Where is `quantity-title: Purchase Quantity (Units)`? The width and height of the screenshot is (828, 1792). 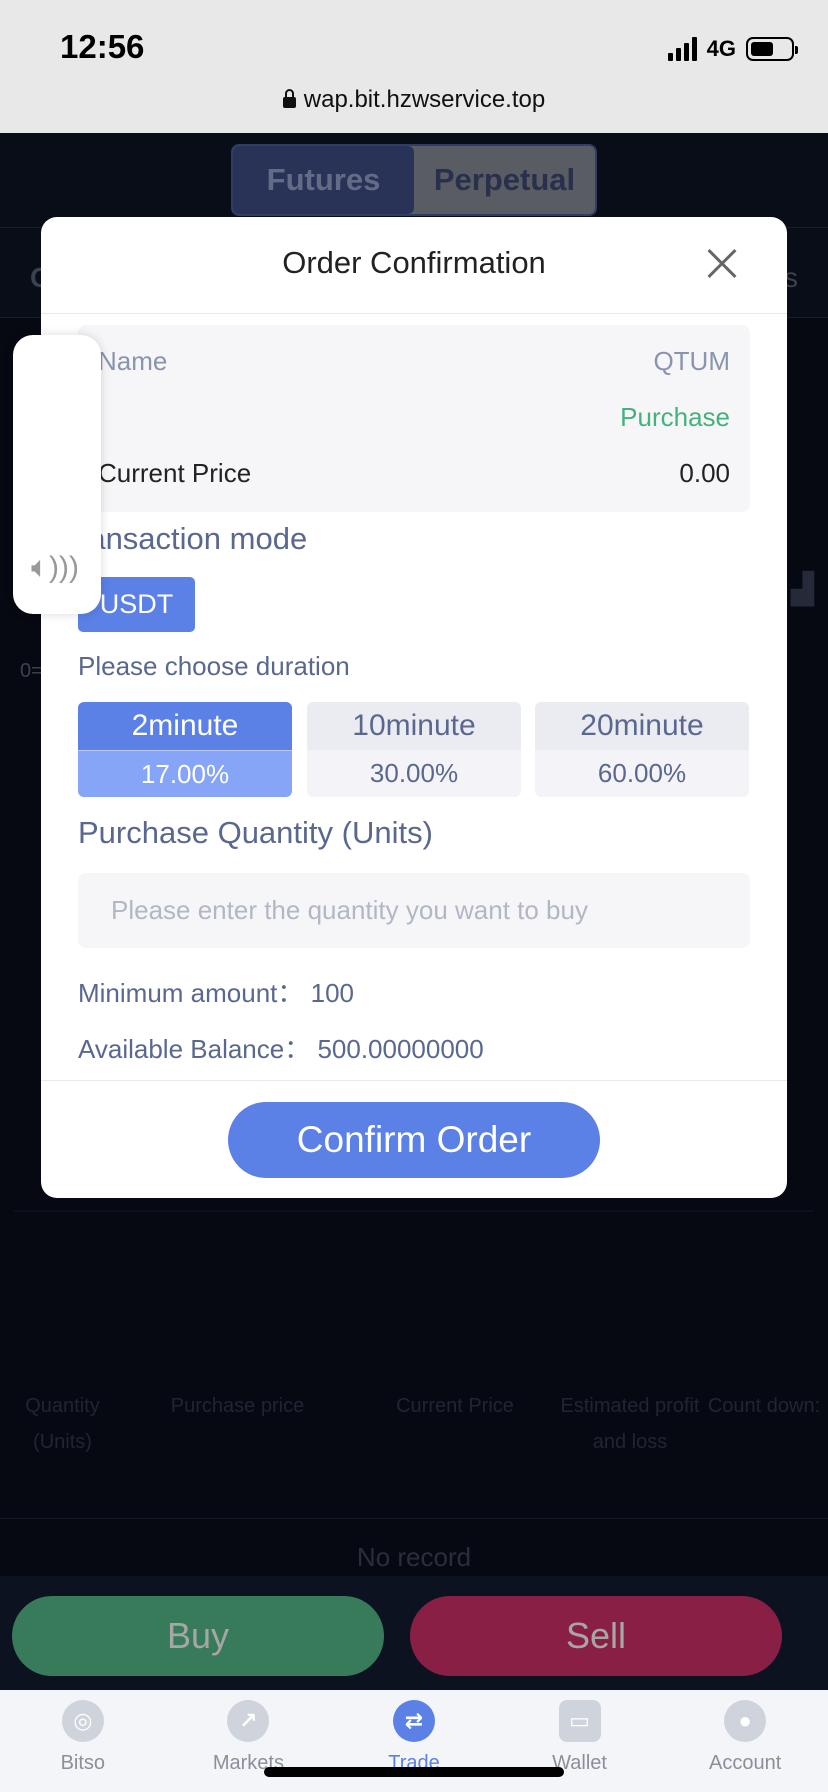 quantity-title: Purchase Quantity (Units) is located at coordinates (255, 832).